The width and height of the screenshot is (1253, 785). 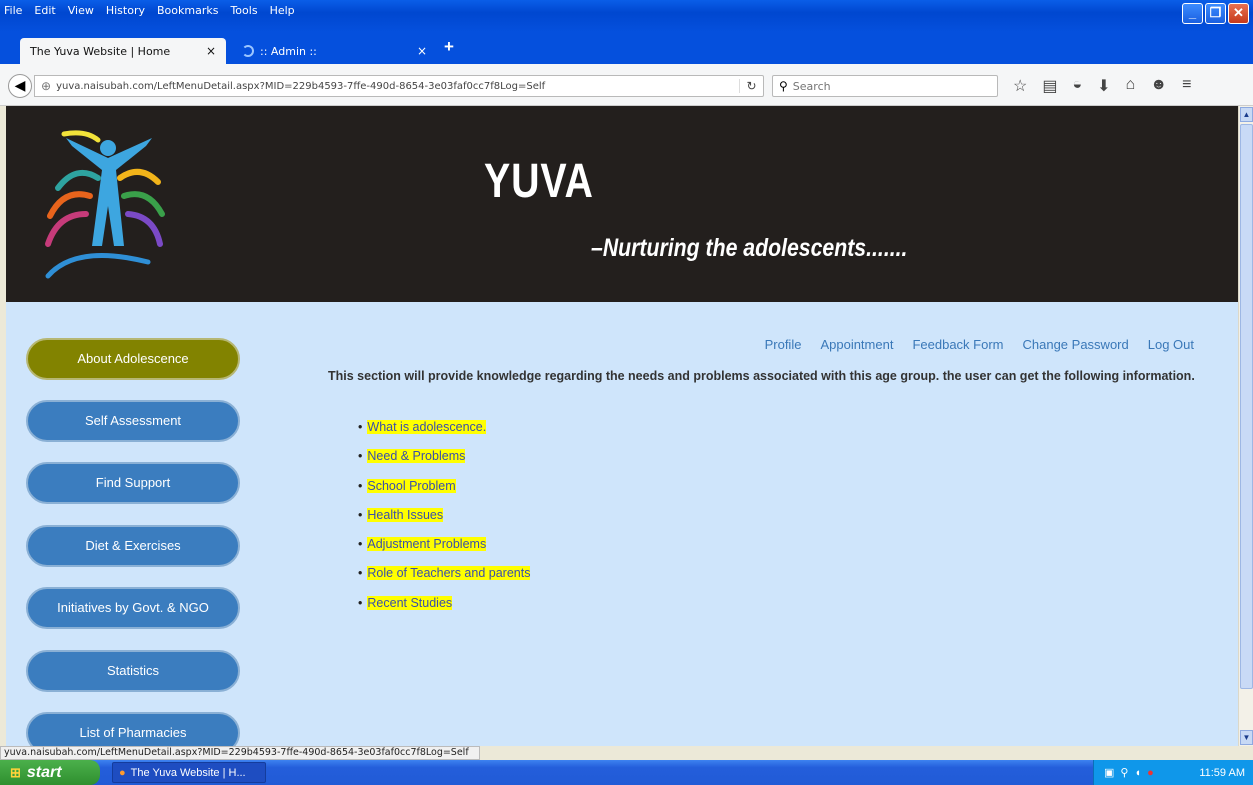 I want to click on hamburger-menu-icon: ≡, so click(x=1186, y=86).